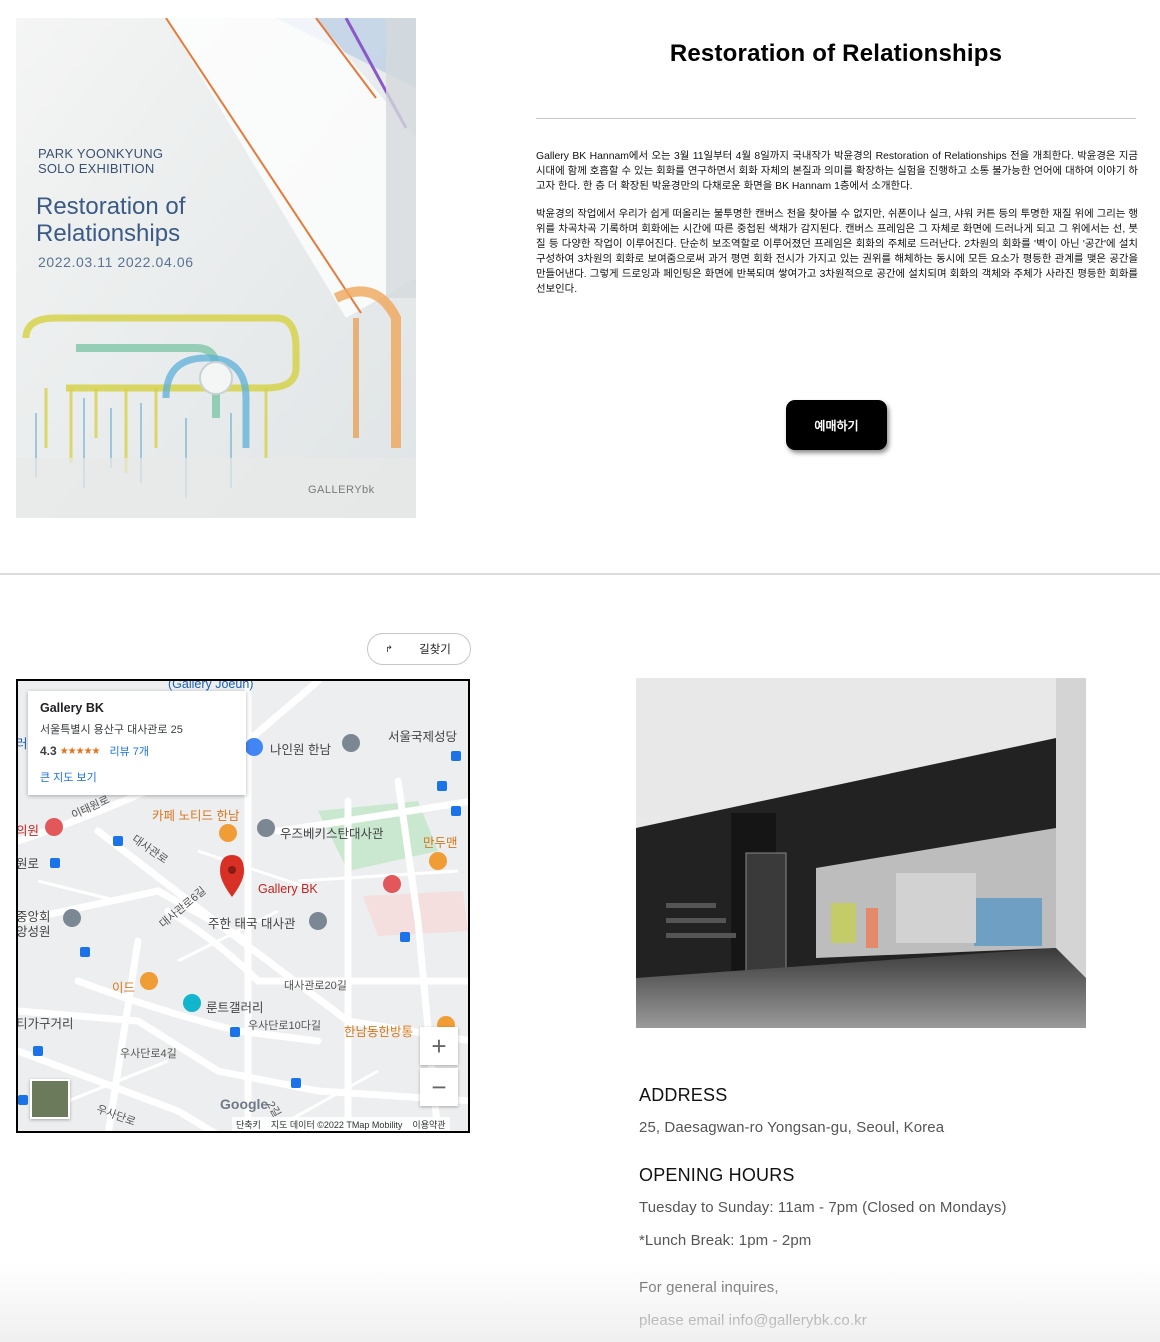  Describe the element at coordinates (111, 220) in the screenshot. I see `poster-title: Restoration of Relationships` at that location.